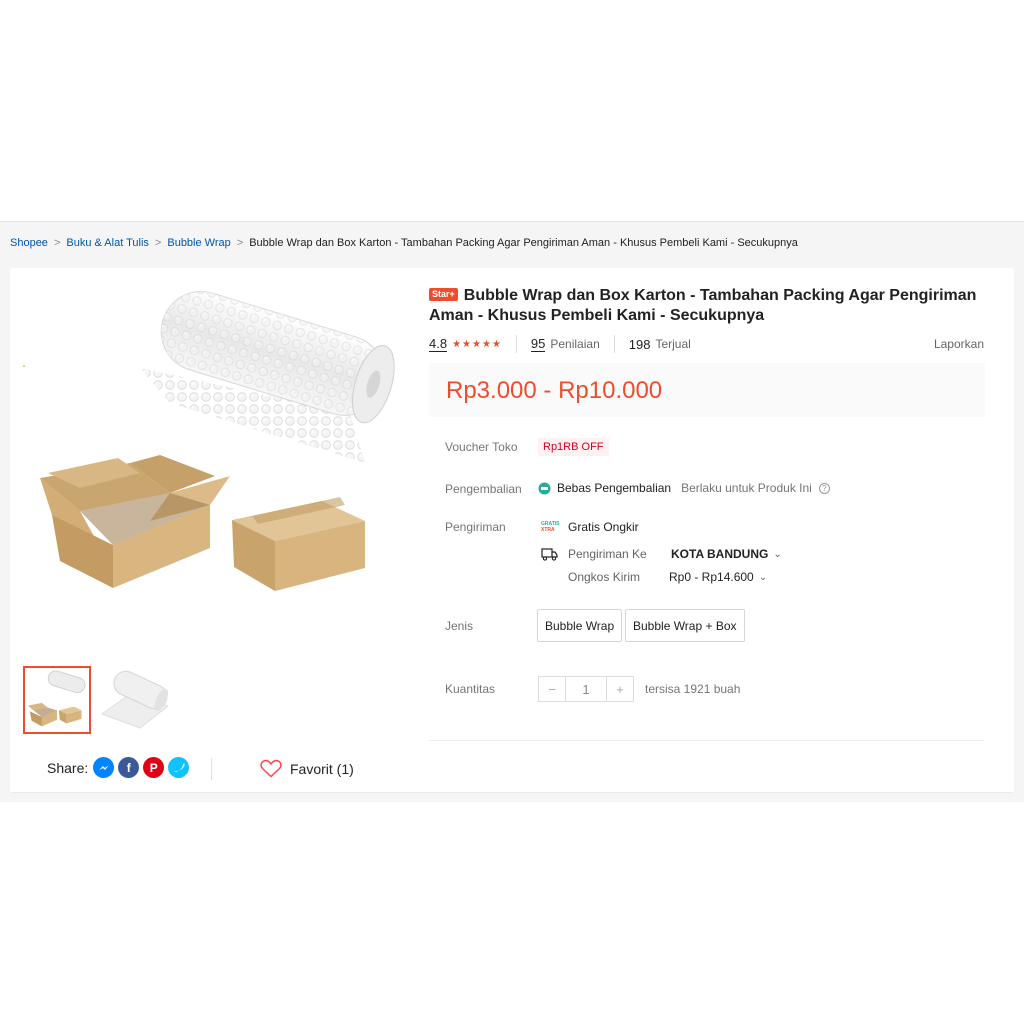 The image size is (1024, 1024). I want to click on shipping-label: Pengiriman, so click(475, 527).